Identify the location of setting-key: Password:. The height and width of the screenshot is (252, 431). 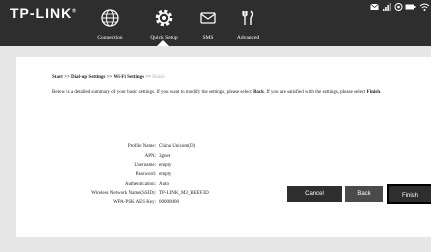
(145, 174).